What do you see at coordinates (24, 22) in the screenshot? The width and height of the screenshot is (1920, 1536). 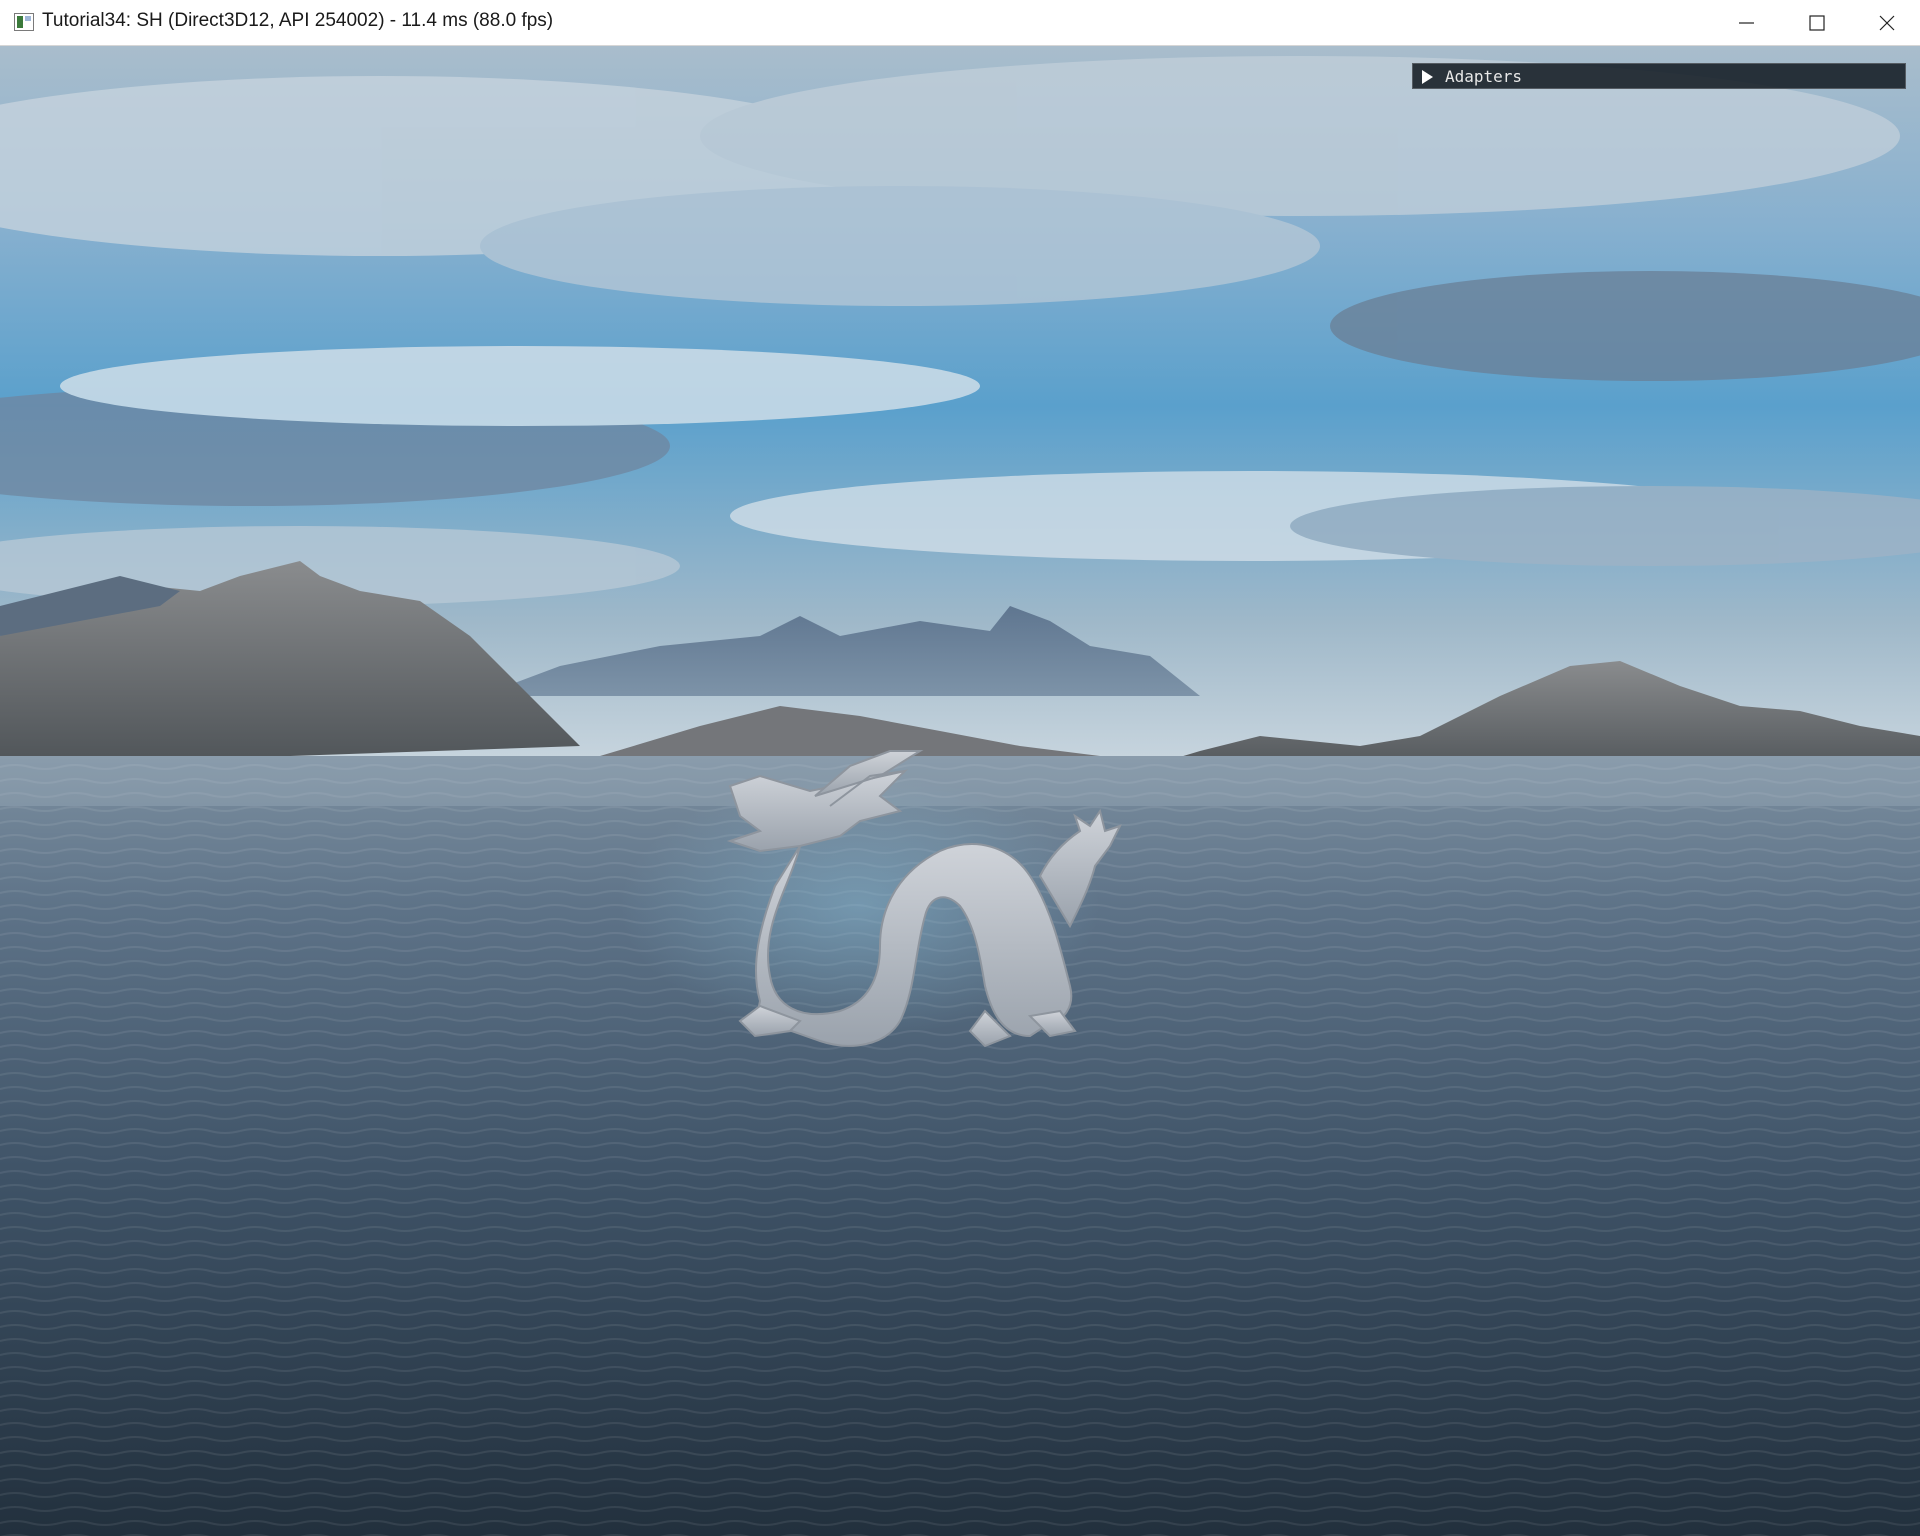 I see `window-app-icon` at bounding box center [24, 22].